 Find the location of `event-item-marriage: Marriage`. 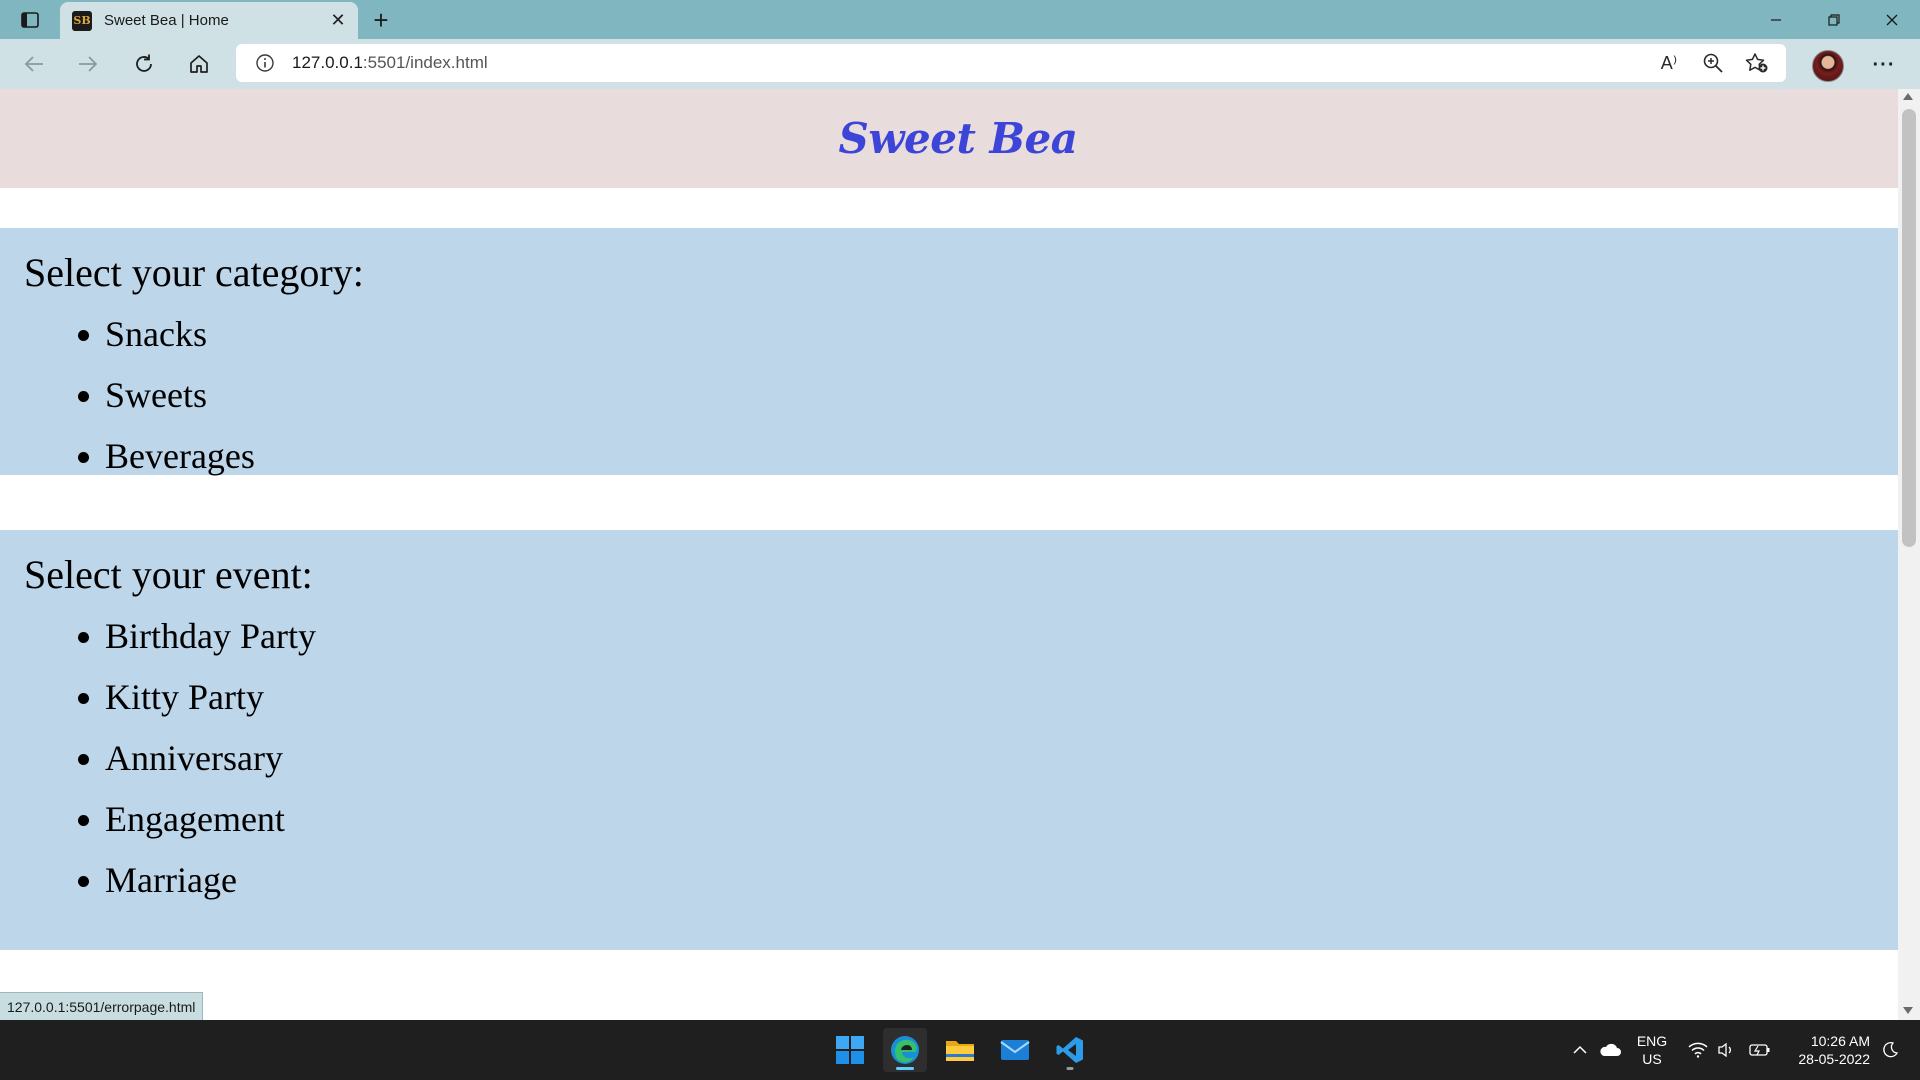

event-item-marriage: Marriage is located at coordinates (976, 880).